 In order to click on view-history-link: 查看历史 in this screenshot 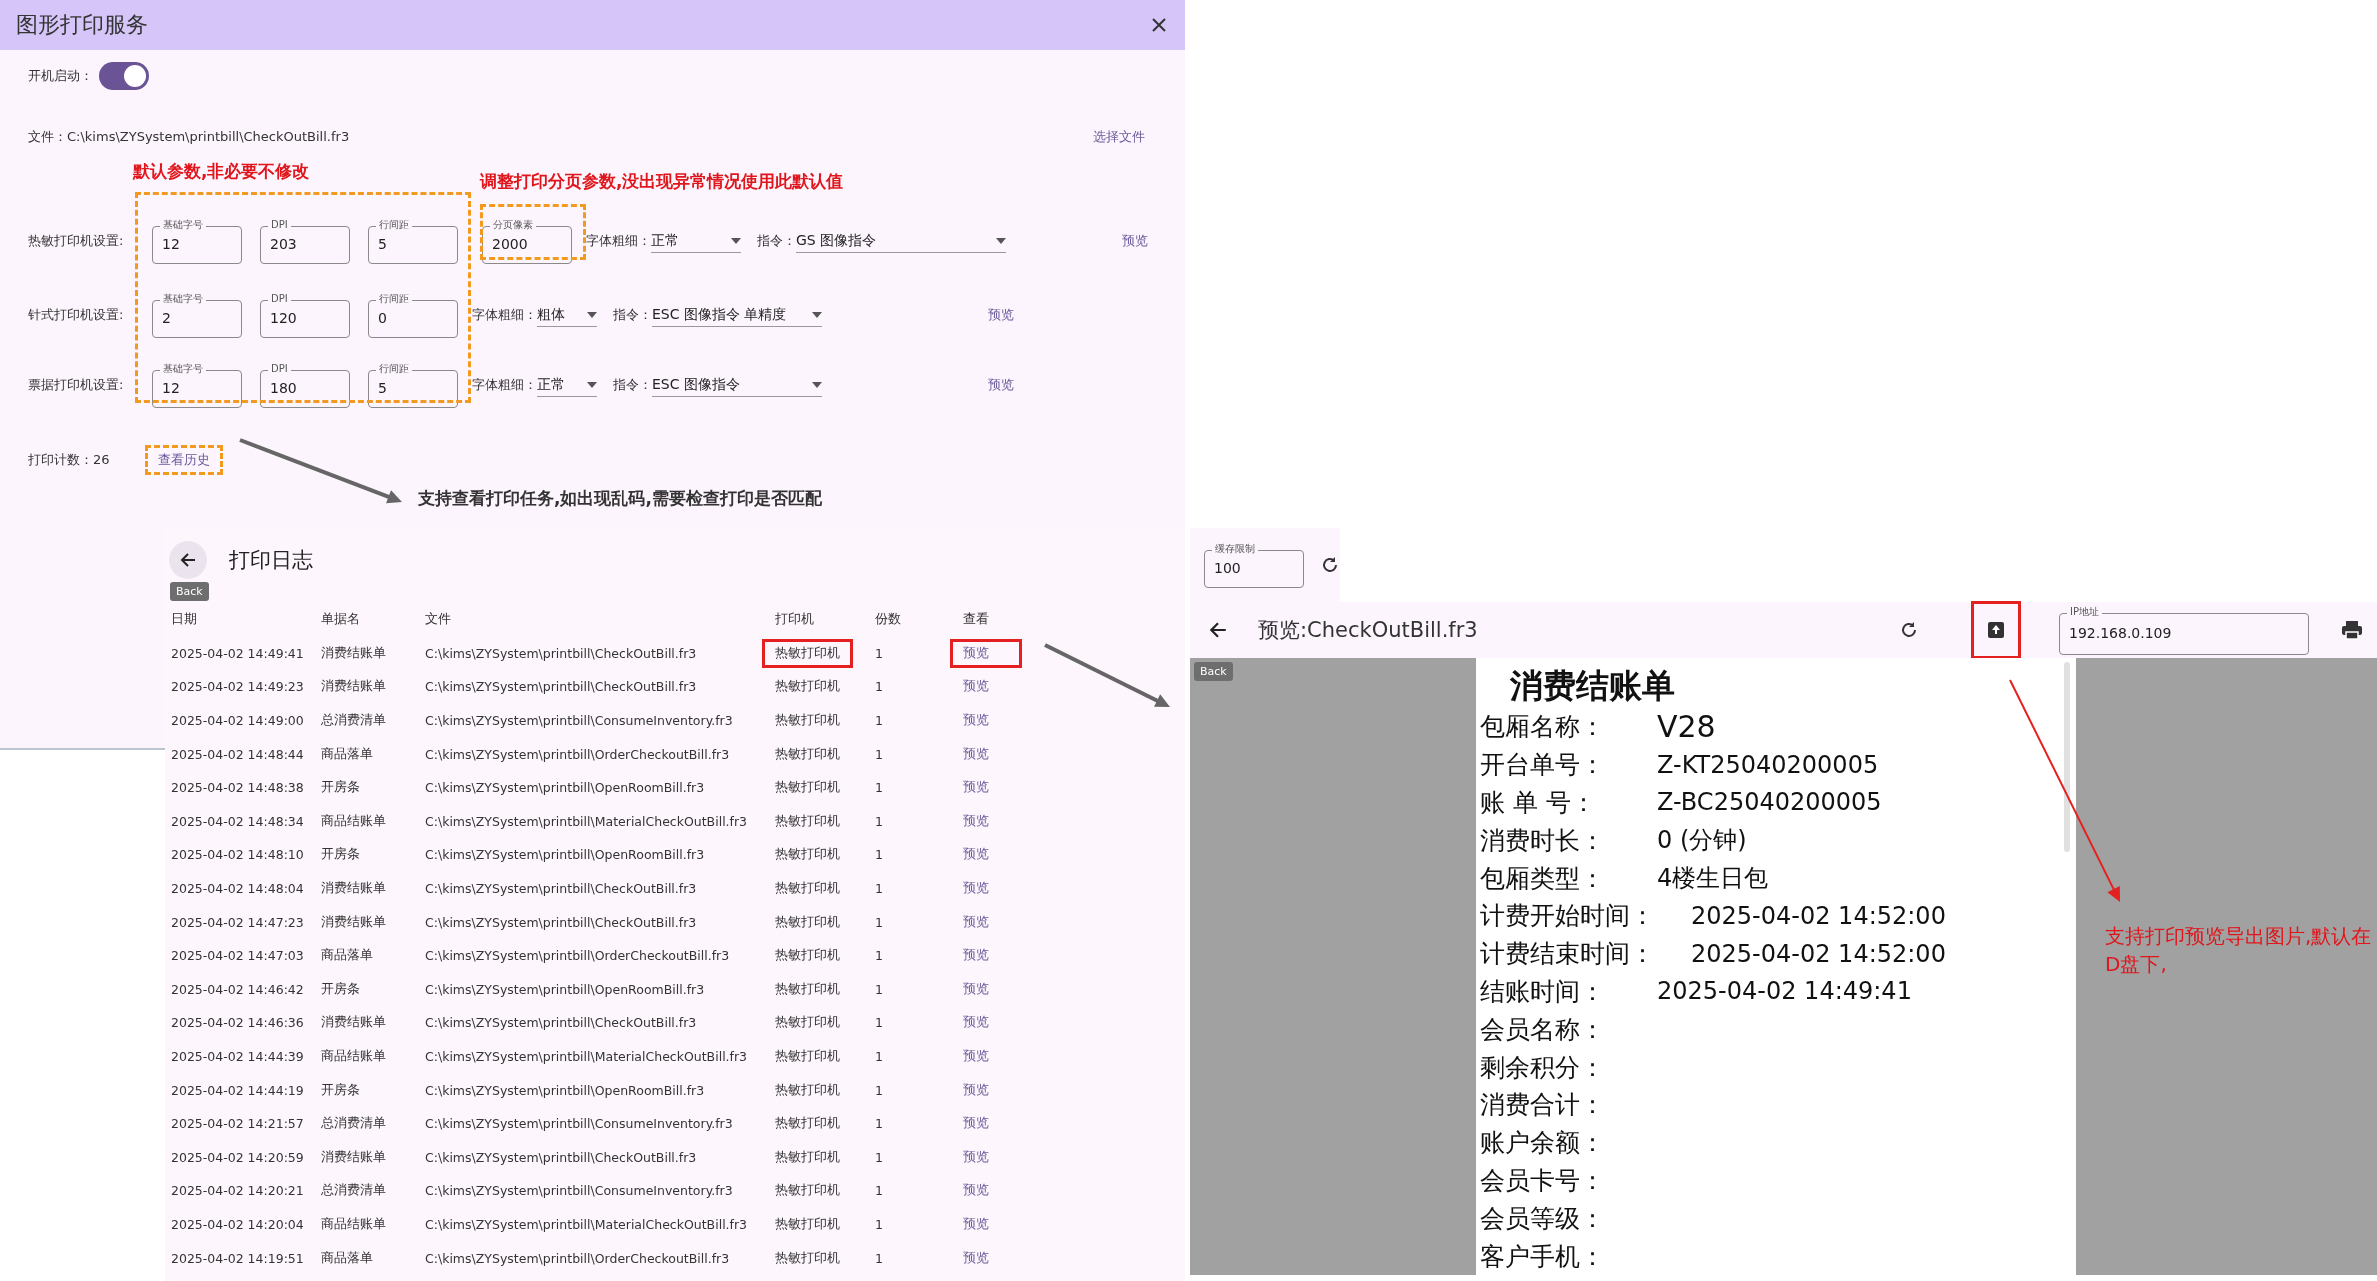, I will do `click(184, 460)`.